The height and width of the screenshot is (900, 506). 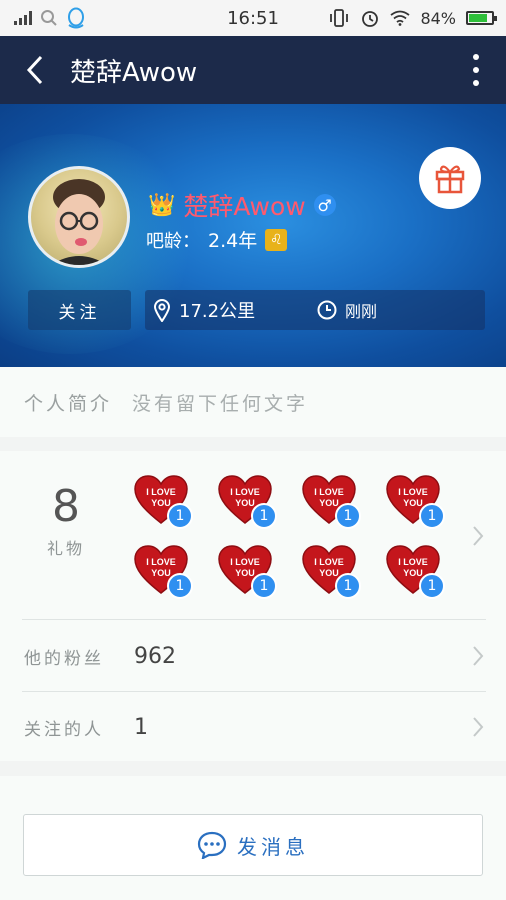 What do you see at coordinates (155, 656) in the screenshot?
I see `followers-count: 962` at bounding box center [155, 656].